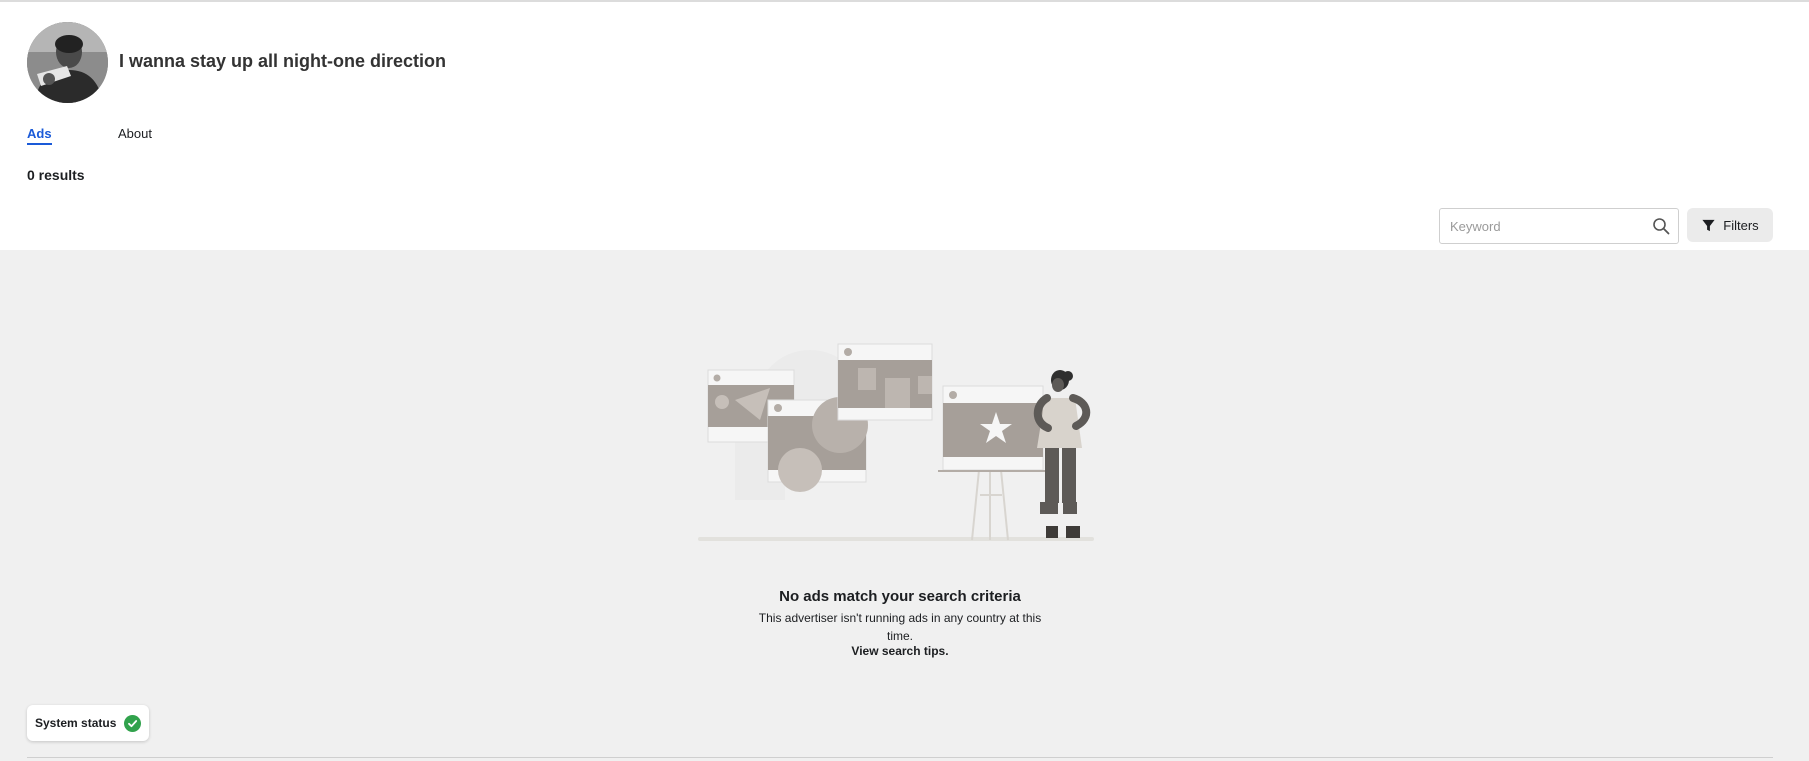 This screenshot has width=1809, height=761. What do you see at coordinates (1741, 225) in the screenshot?
I see `filters-label: Filters` at bounding box center [1741, 225].